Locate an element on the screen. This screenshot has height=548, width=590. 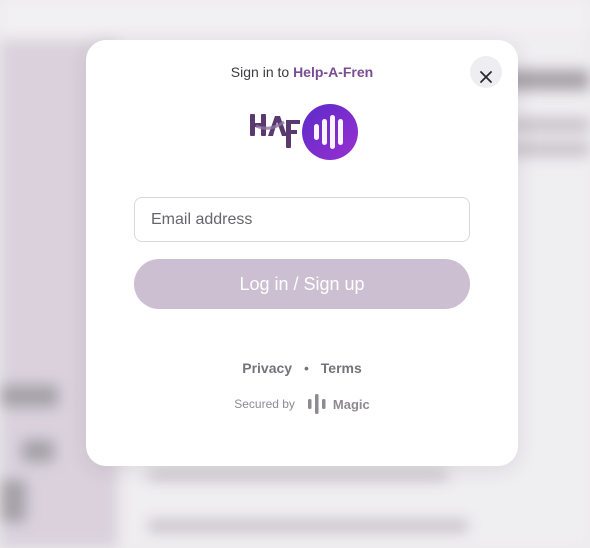
login-signup-button: Log in / Sign up is located at coordinates (302, 284).